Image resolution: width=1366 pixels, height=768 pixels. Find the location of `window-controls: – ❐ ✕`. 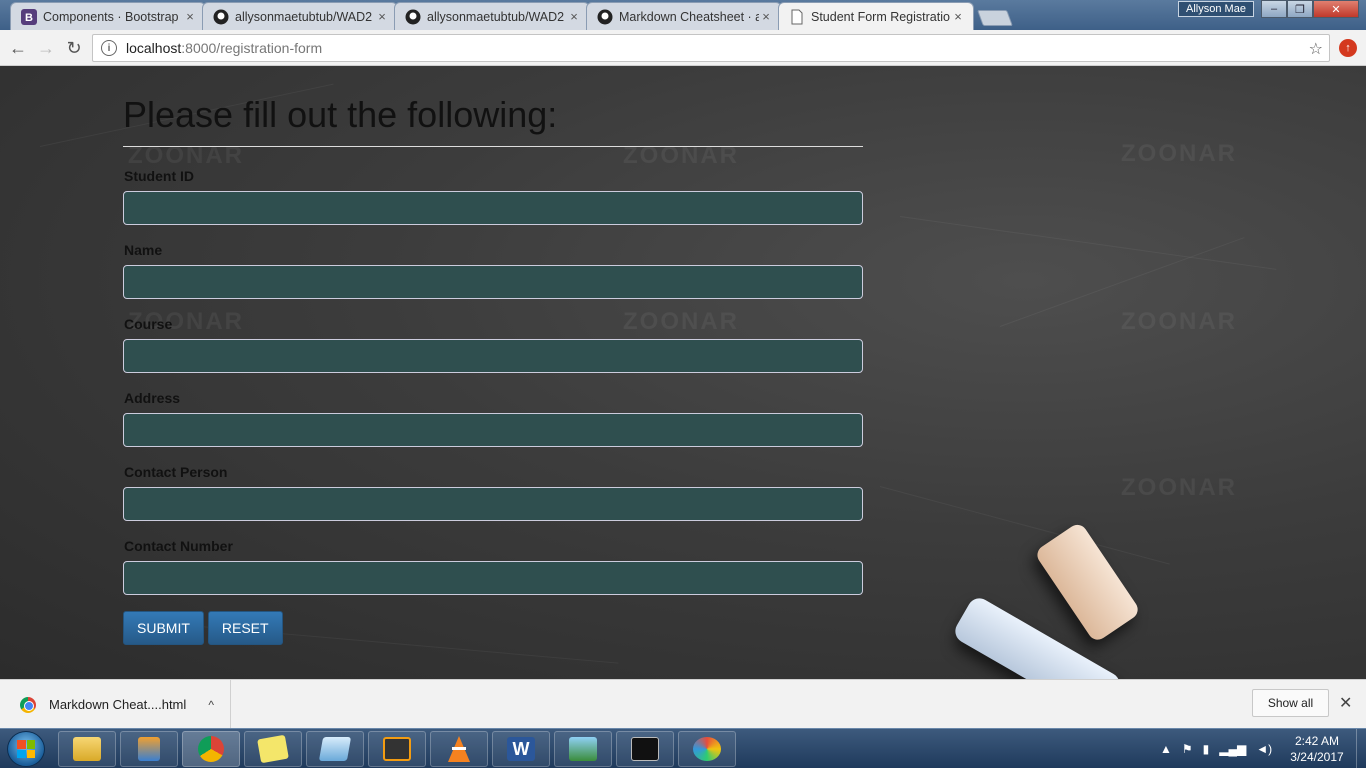

window-controls: – ❐ ✕ is located at coordinates (1310, 9).